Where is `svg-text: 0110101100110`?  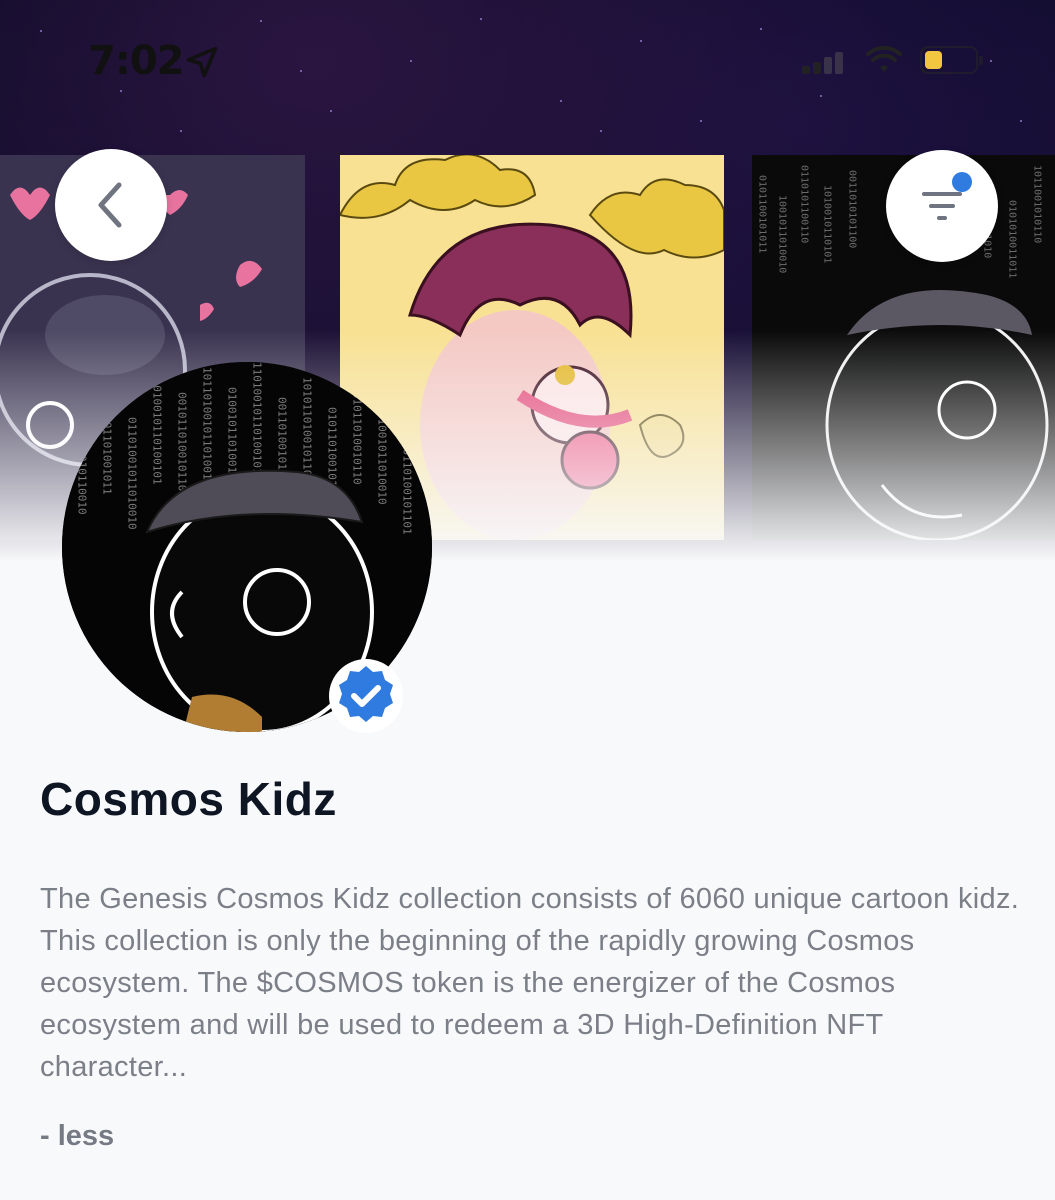
svg-text: 0110101100110 is located at coordinates (804, 204).